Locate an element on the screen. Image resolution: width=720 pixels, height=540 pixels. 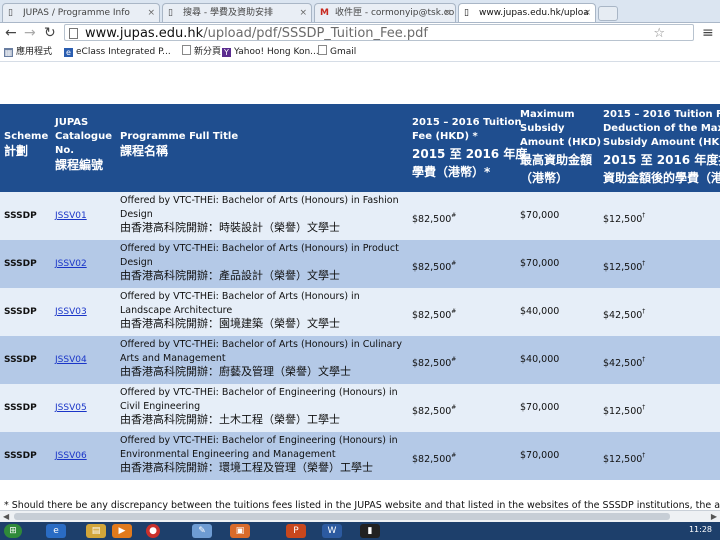
back-icon: ← is located at coordinates (11, 33).